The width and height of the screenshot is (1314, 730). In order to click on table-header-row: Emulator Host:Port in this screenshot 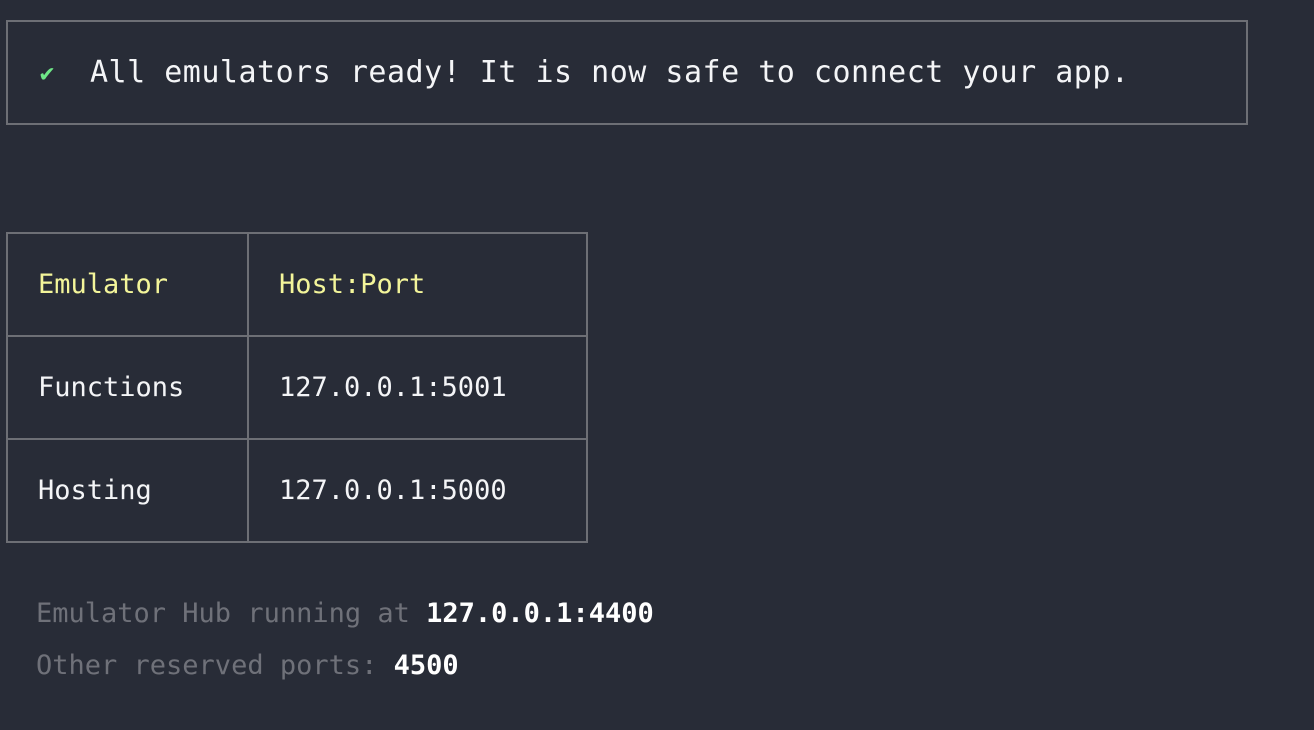, I will do `click(297, 284)`.